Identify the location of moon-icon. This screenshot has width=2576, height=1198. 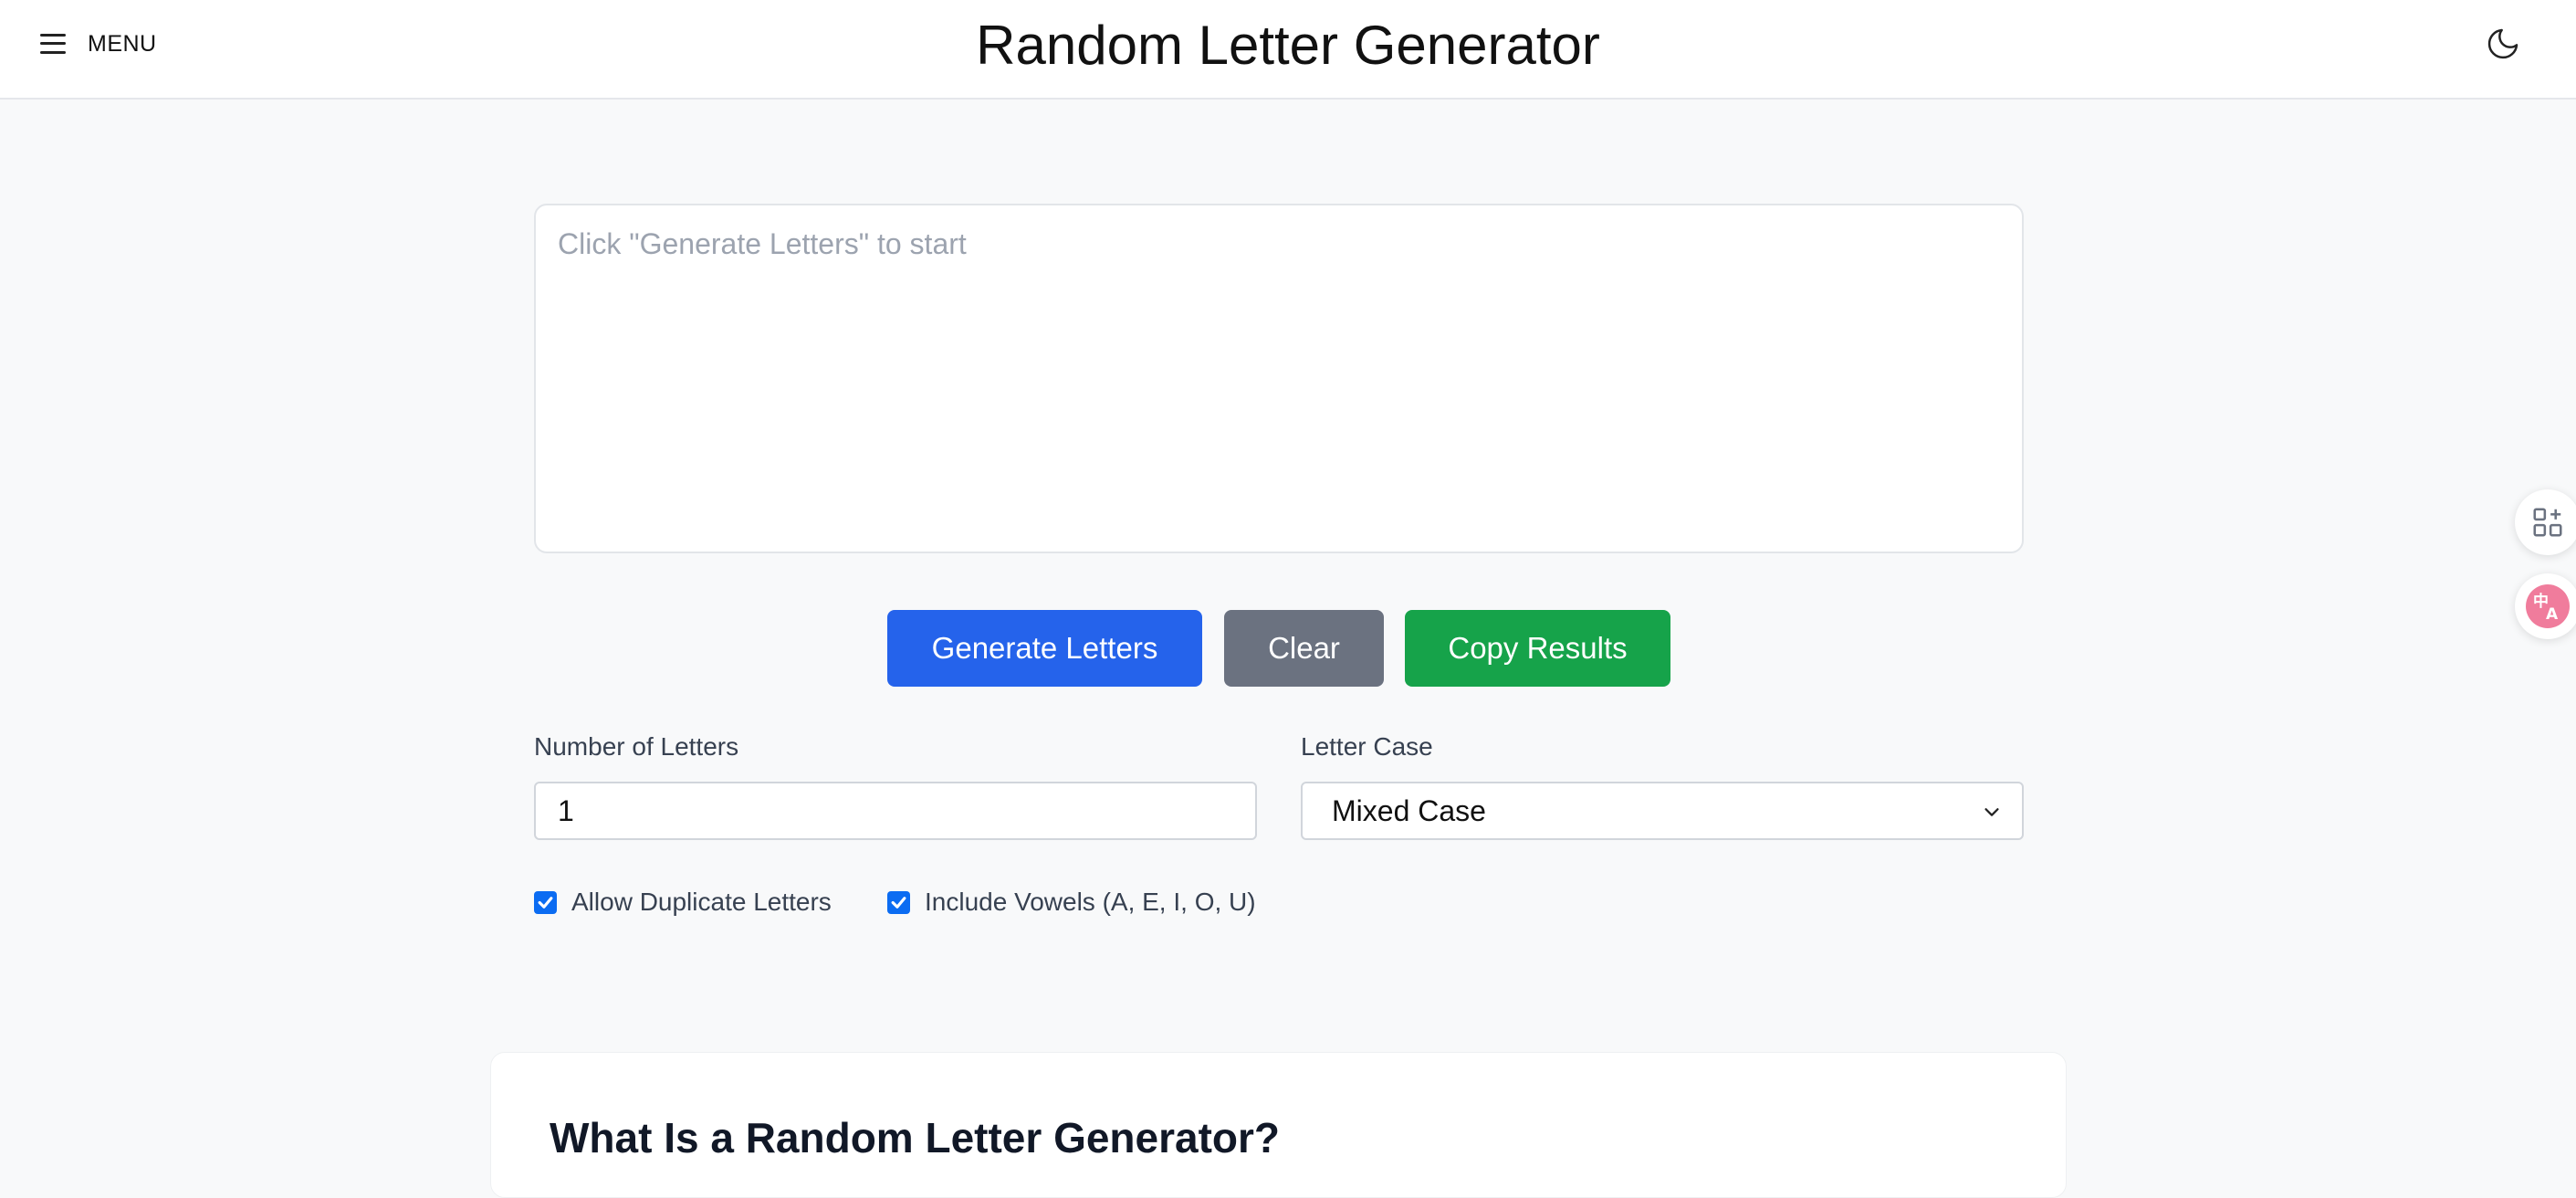
(2502, 43).